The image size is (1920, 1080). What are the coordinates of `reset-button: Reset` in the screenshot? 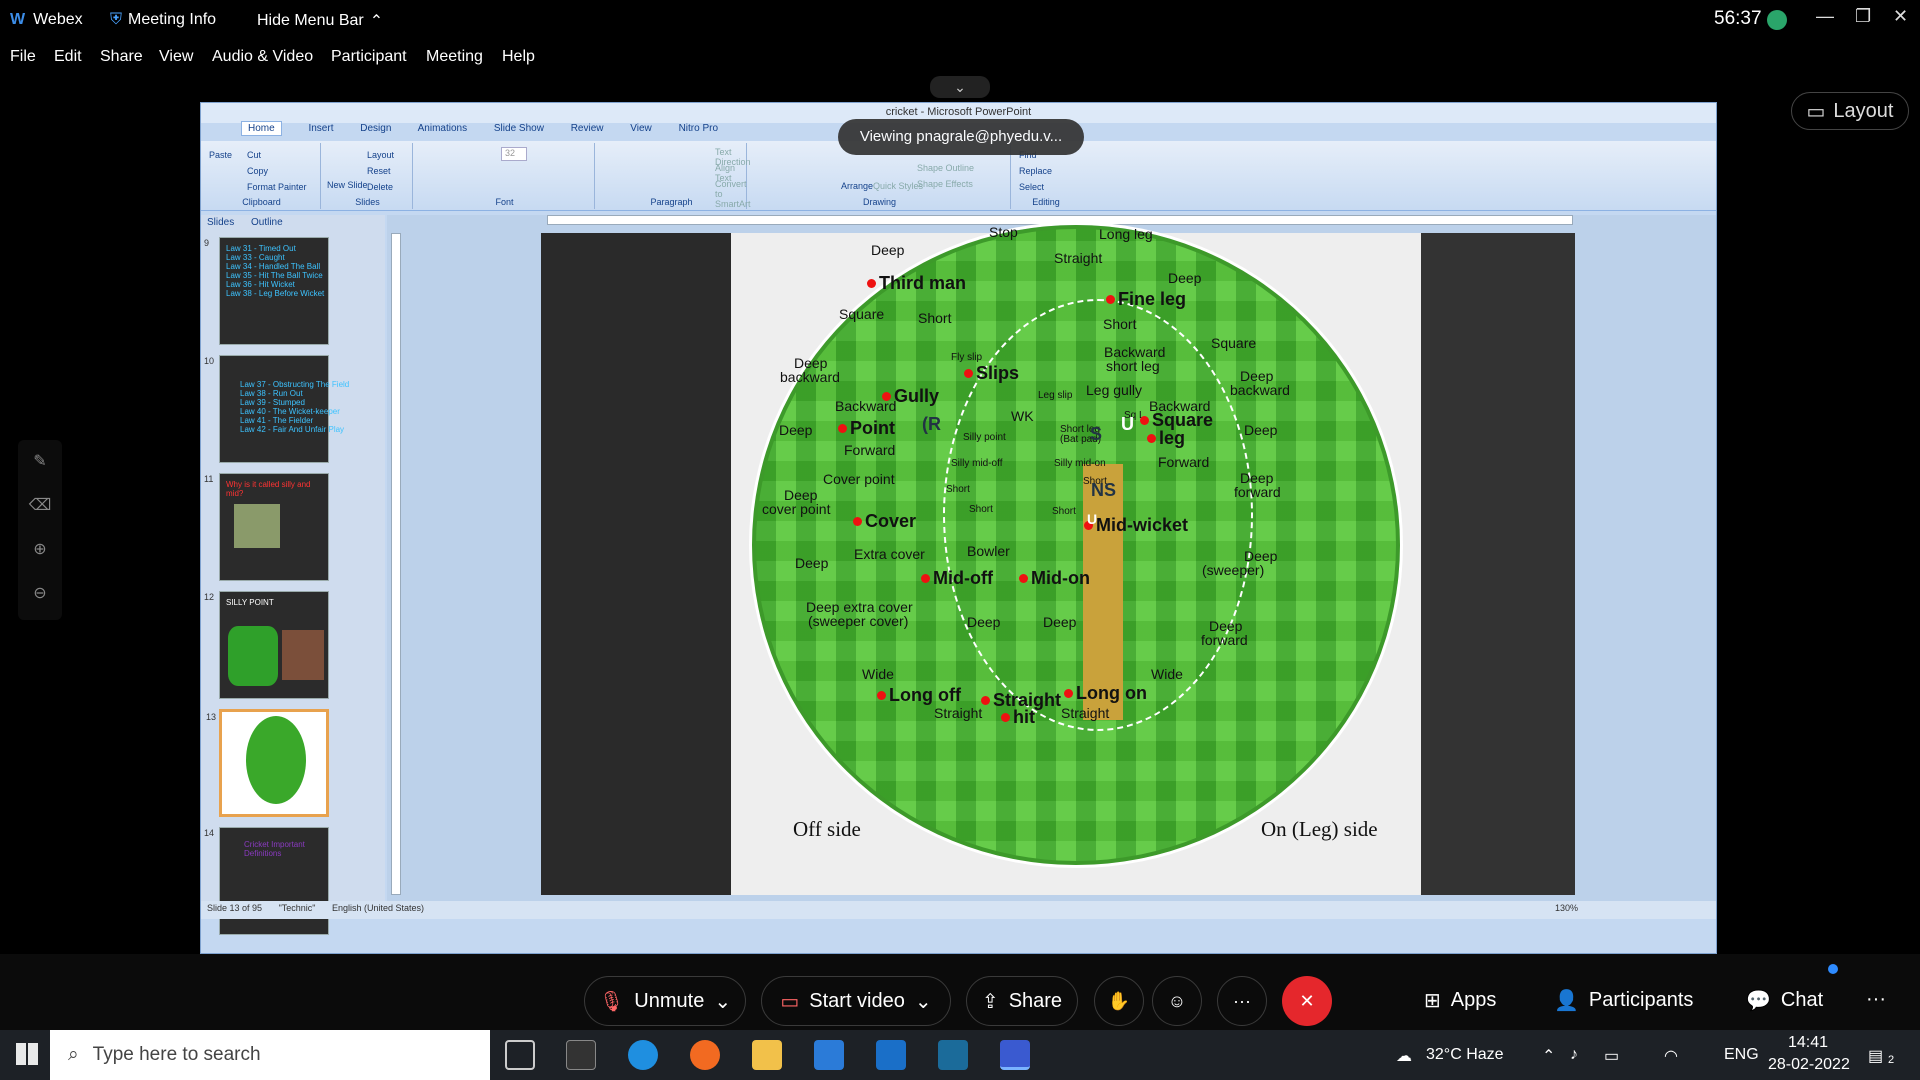 It's located at (379, 171).